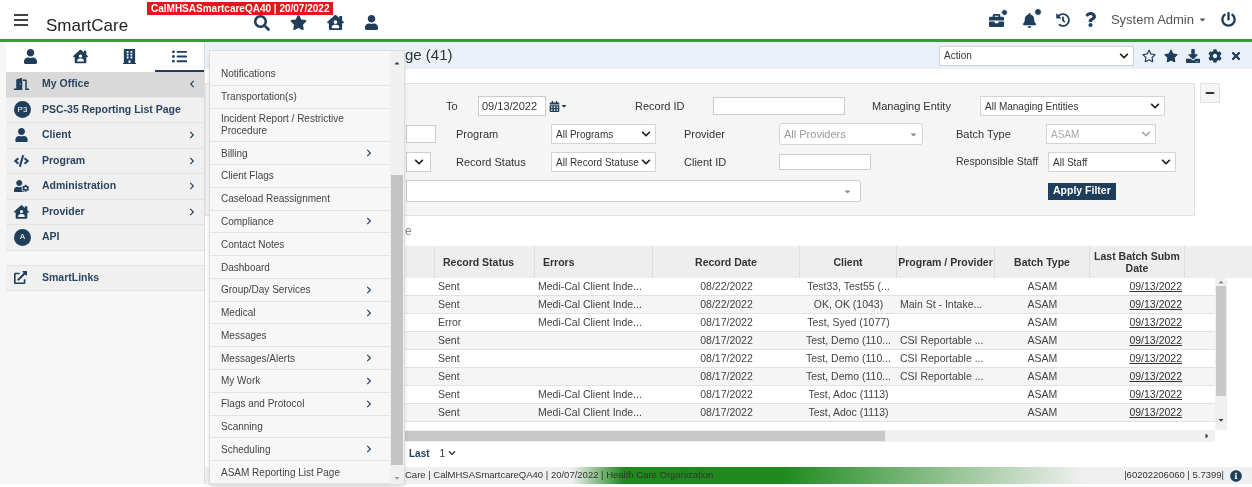  I want to click on sidebar-item: Provider, so click(105, 212).